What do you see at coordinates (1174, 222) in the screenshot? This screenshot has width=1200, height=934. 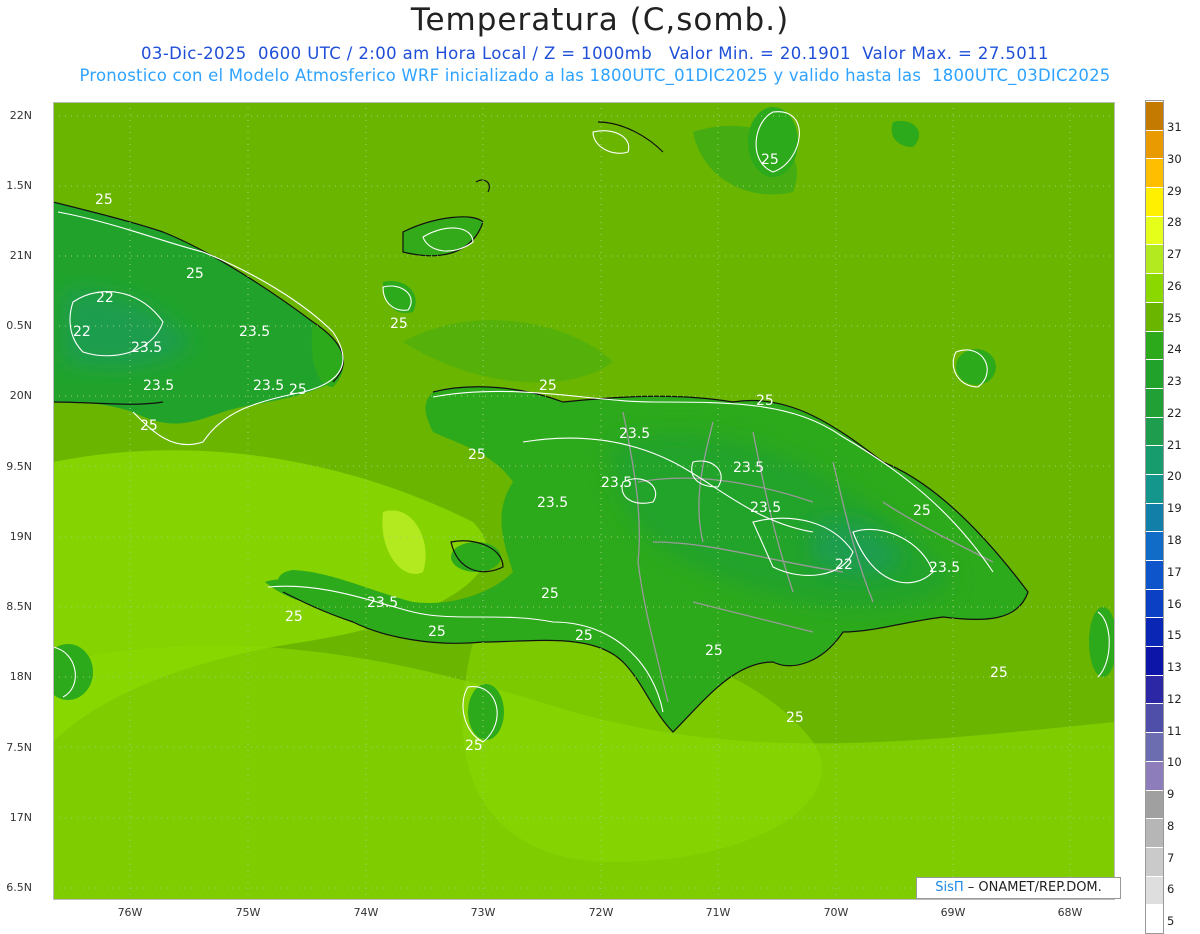 I see `color-scale-label: 28` at bounding box center [1174, 222].